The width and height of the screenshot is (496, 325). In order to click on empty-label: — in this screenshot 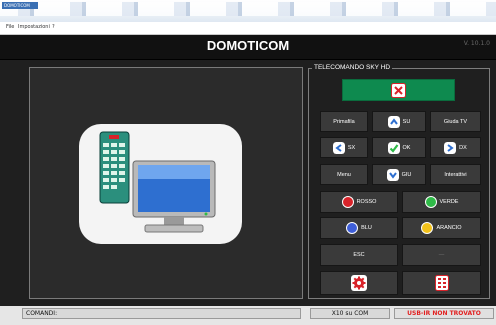, I will do `click(441, 255)`.